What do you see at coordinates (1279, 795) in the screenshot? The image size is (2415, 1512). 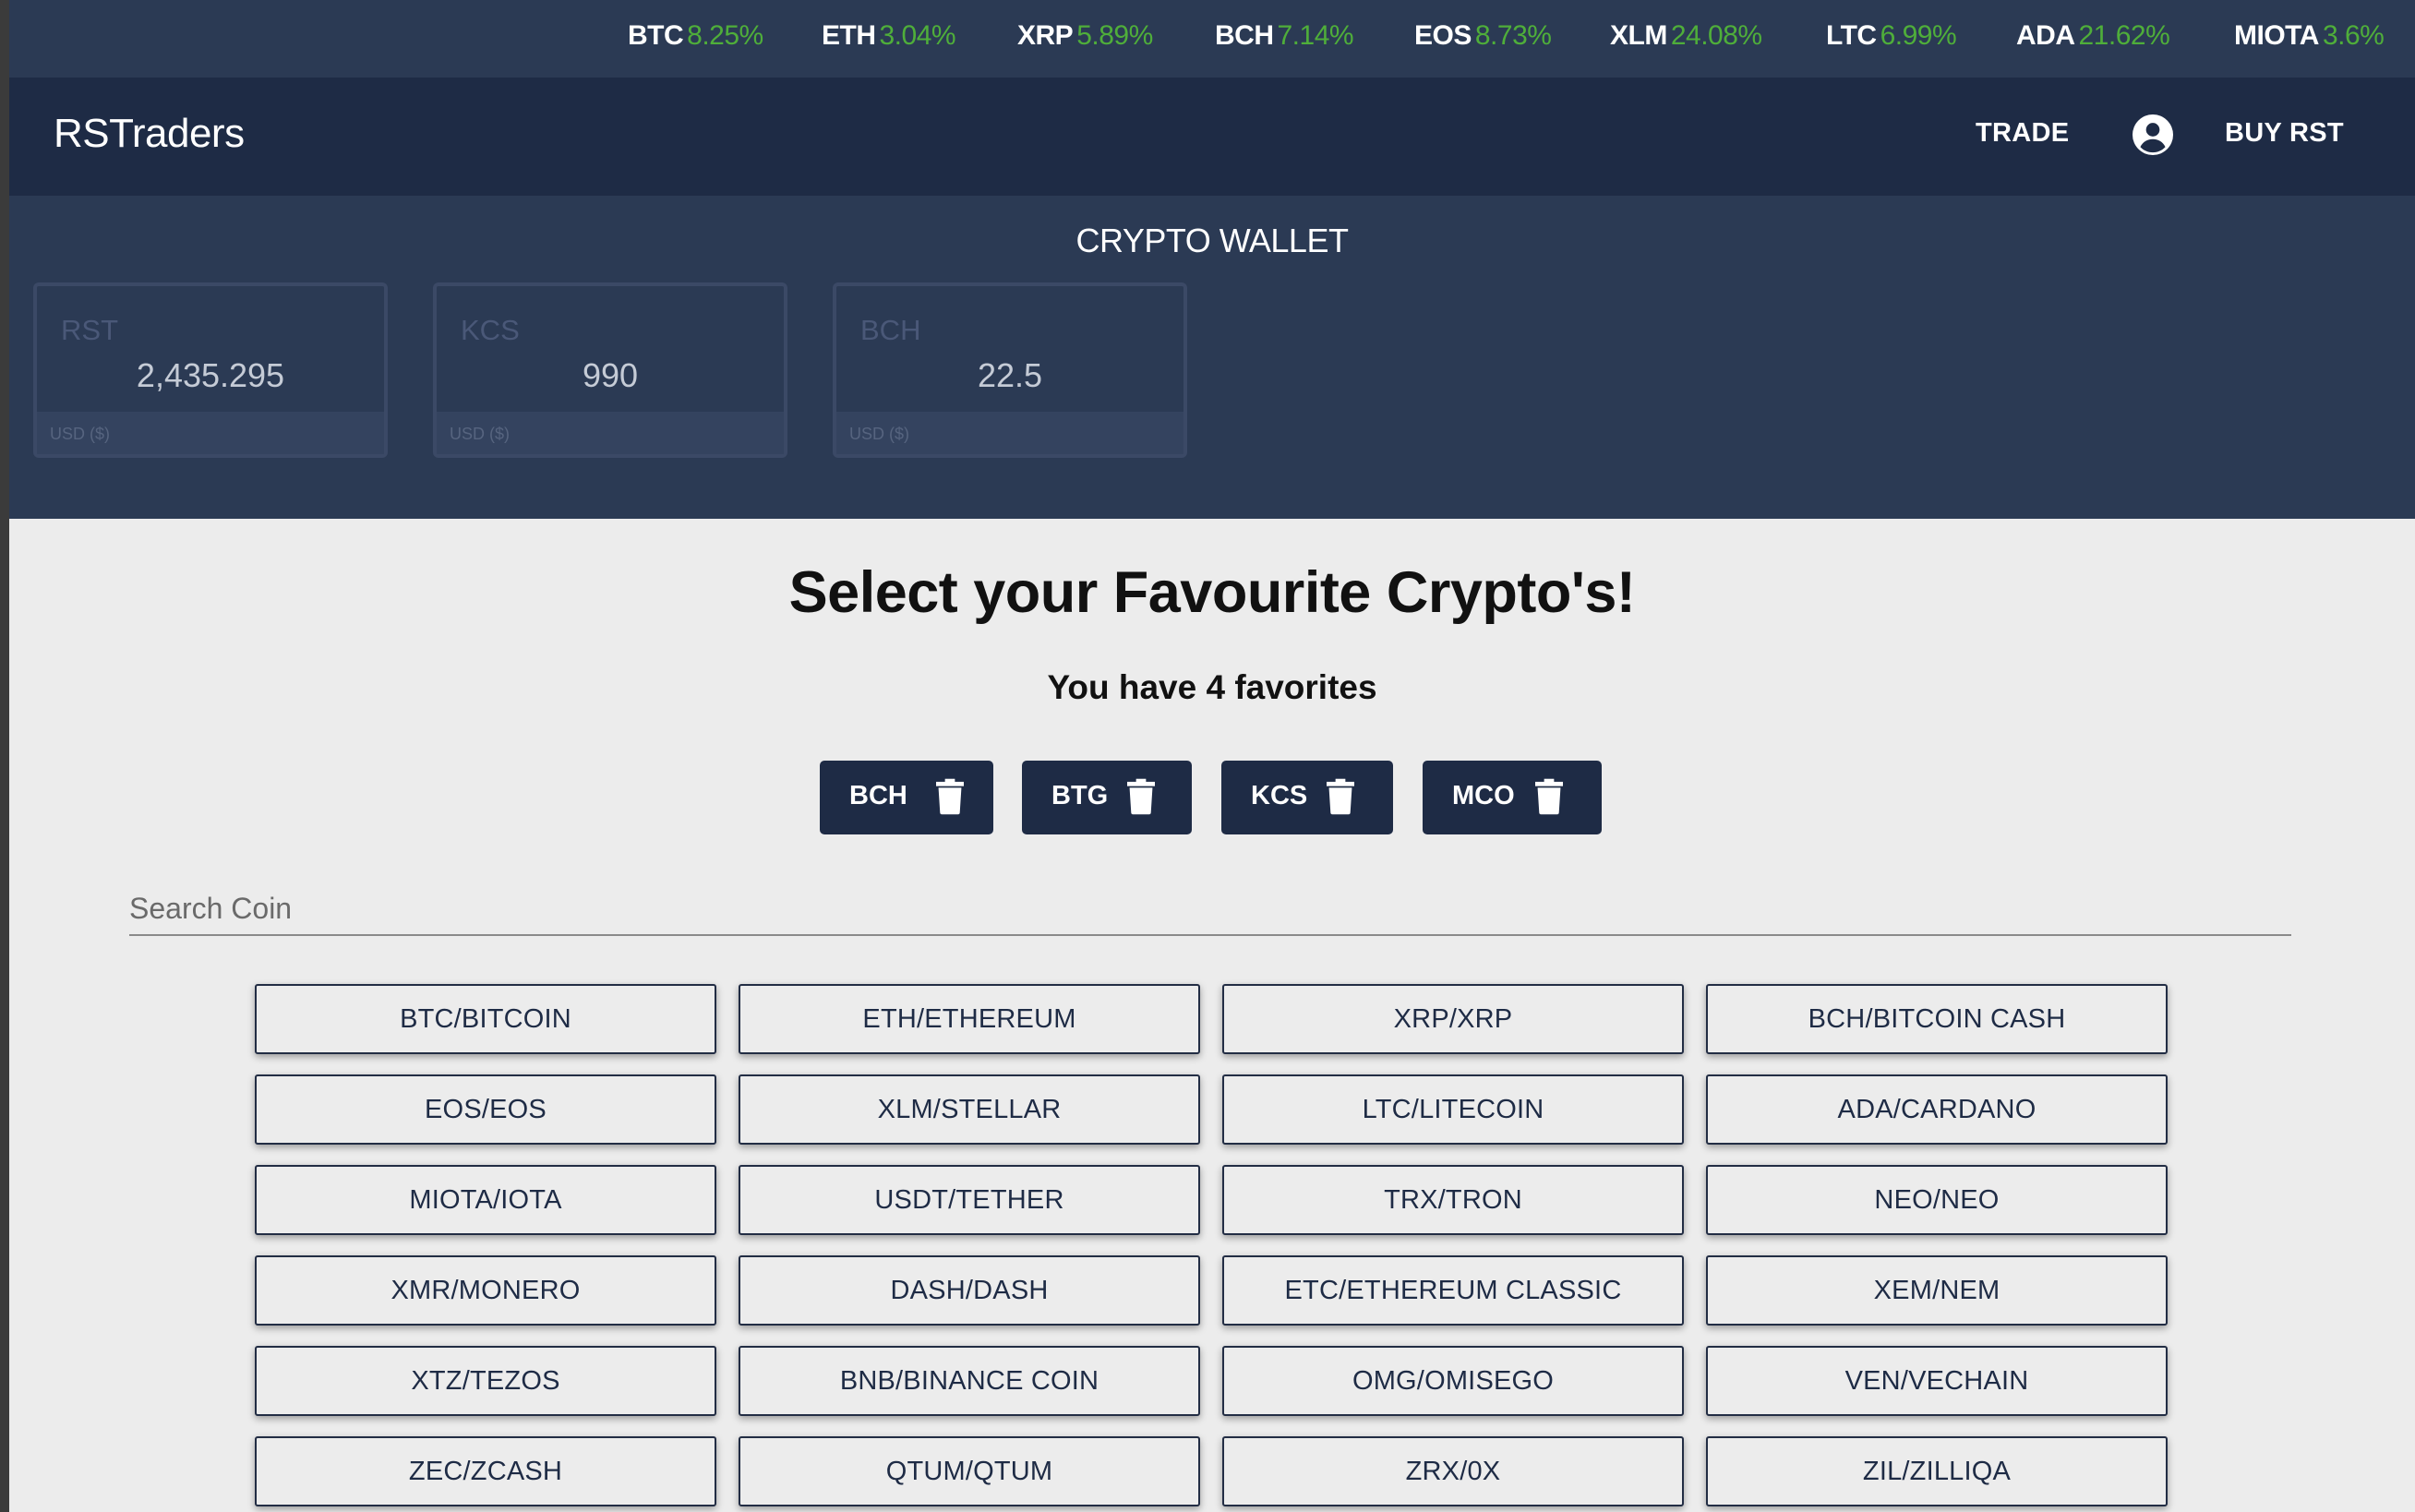 I see `favorite-chip-label: KCS` at bounding box center [1279, 795].